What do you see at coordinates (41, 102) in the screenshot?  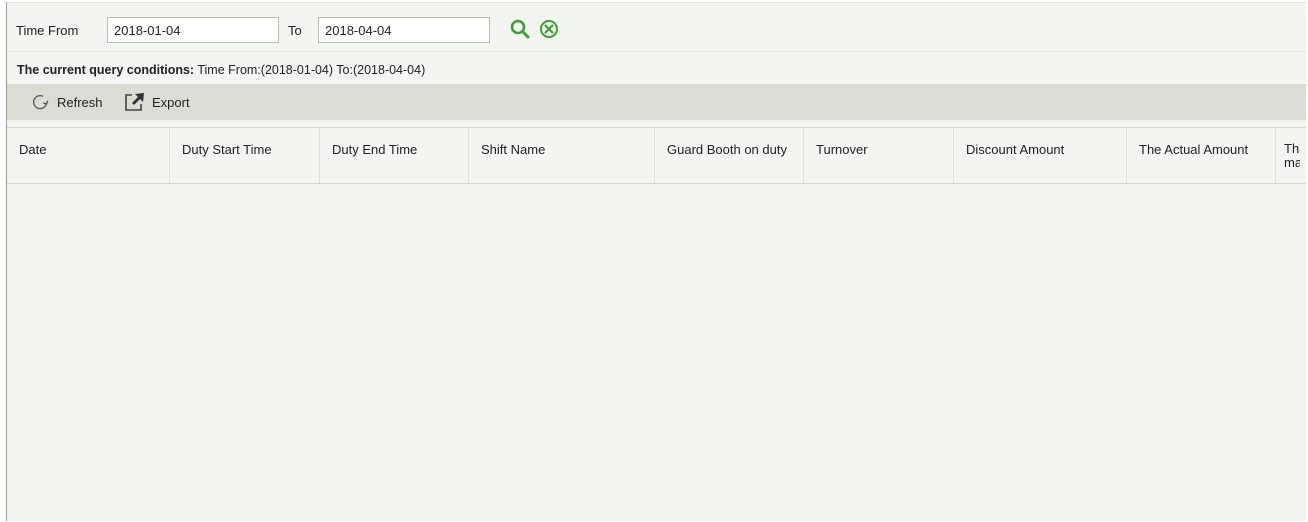 I see `refresh-icon` at bounding box center [41, 102].